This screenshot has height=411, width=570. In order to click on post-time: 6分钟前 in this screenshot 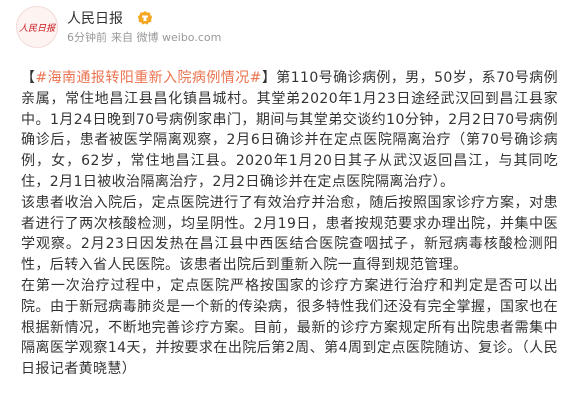, I will do `click(87, 37)`.